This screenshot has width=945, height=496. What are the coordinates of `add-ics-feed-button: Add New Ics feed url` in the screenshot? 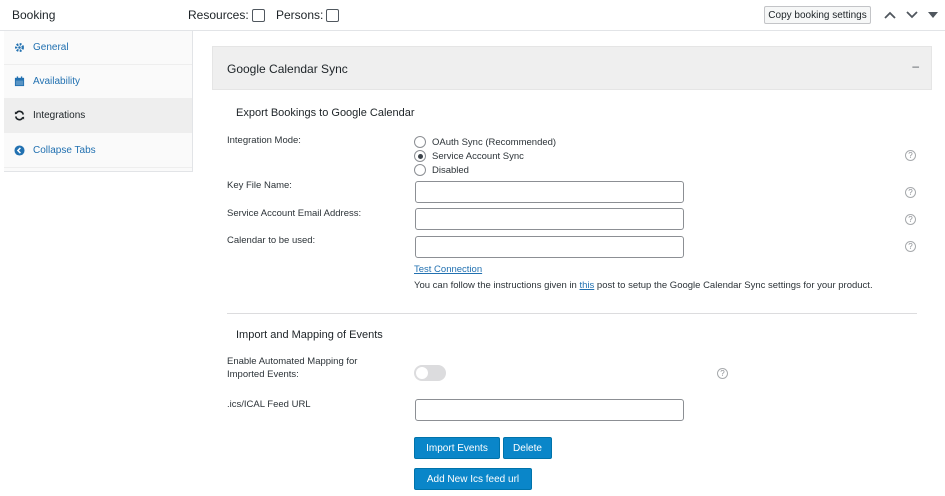 It's located at (473, 479).